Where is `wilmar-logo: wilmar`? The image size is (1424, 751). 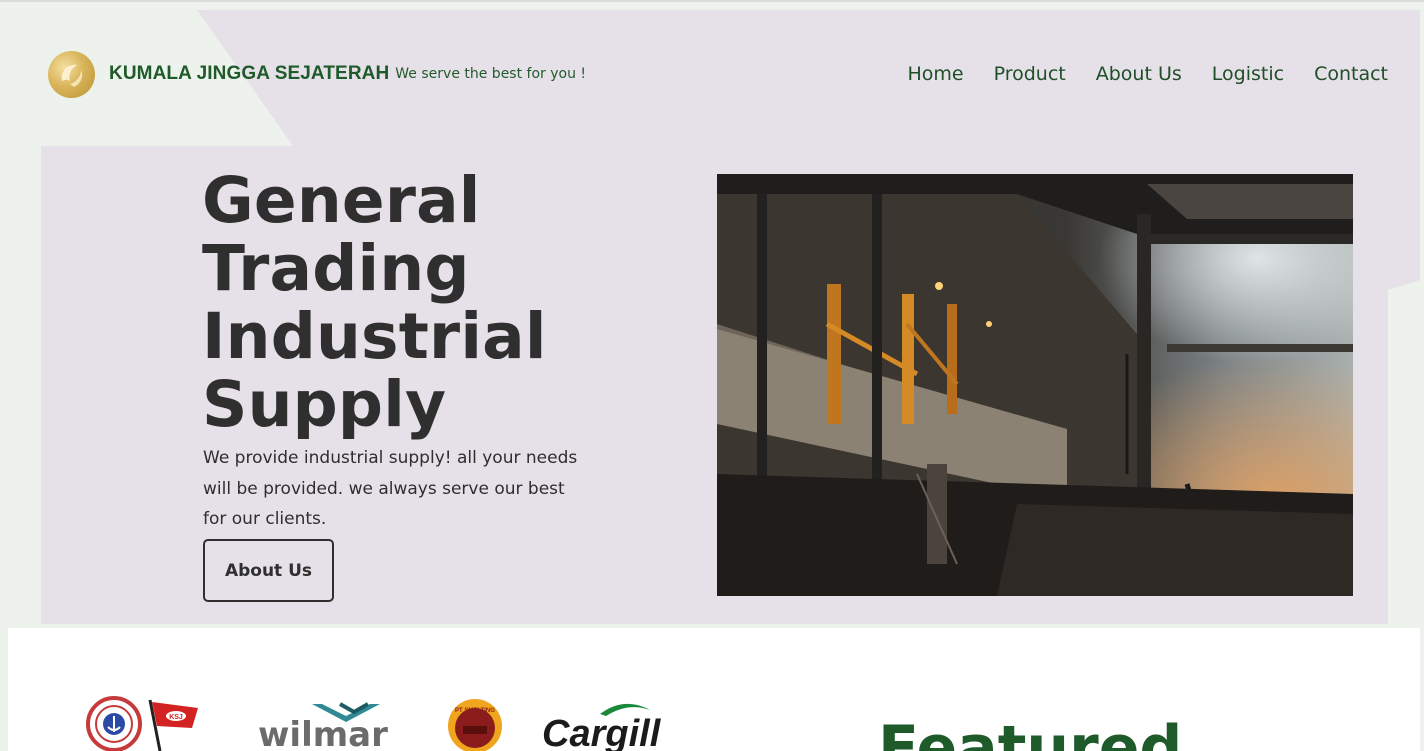 wilmar-logo: wilmar is located at coordinates (333, 724).